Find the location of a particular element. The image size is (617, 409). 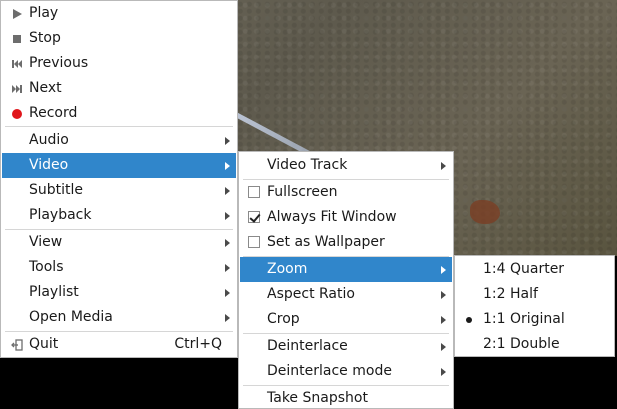

menu-item-stop: Stop is located at coordinates (119, 38).